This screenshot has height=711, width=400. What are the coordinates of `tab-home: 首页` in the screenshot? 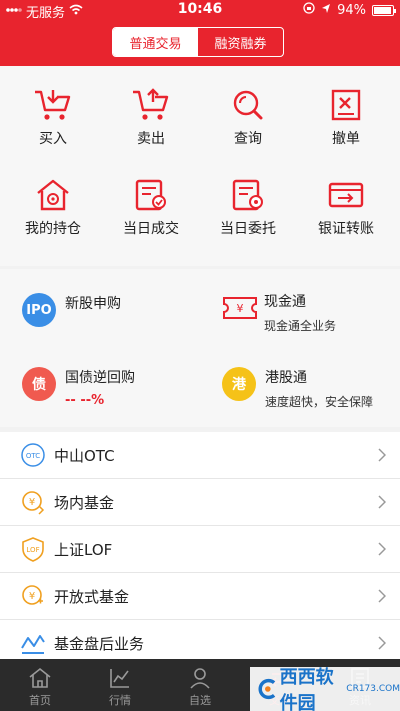 It's located at (40, 685).